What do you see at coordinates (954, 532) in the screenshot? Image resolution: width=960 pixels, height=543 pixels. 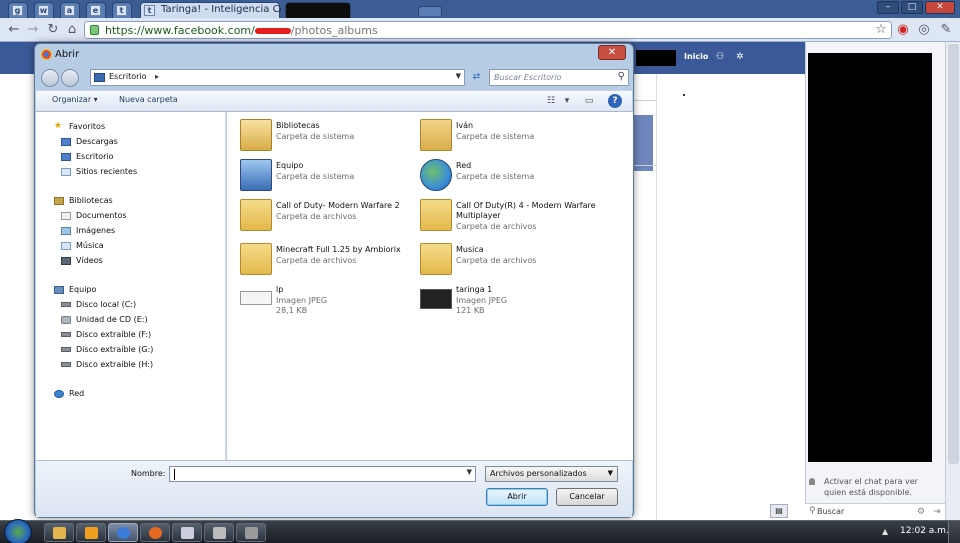 I see `show-desktop-button` at bounding box center [954, 532].